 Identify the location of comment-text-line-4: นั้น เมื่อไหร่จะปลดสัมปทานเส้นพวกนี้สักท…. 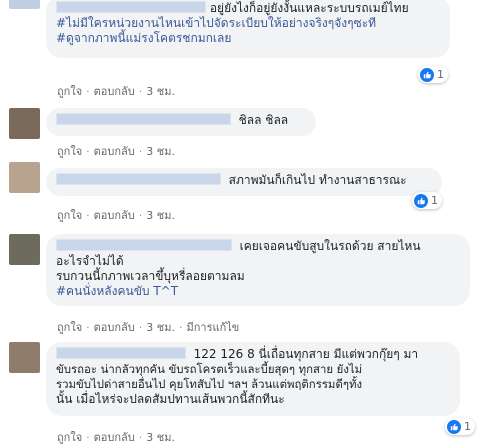
(170, 399).